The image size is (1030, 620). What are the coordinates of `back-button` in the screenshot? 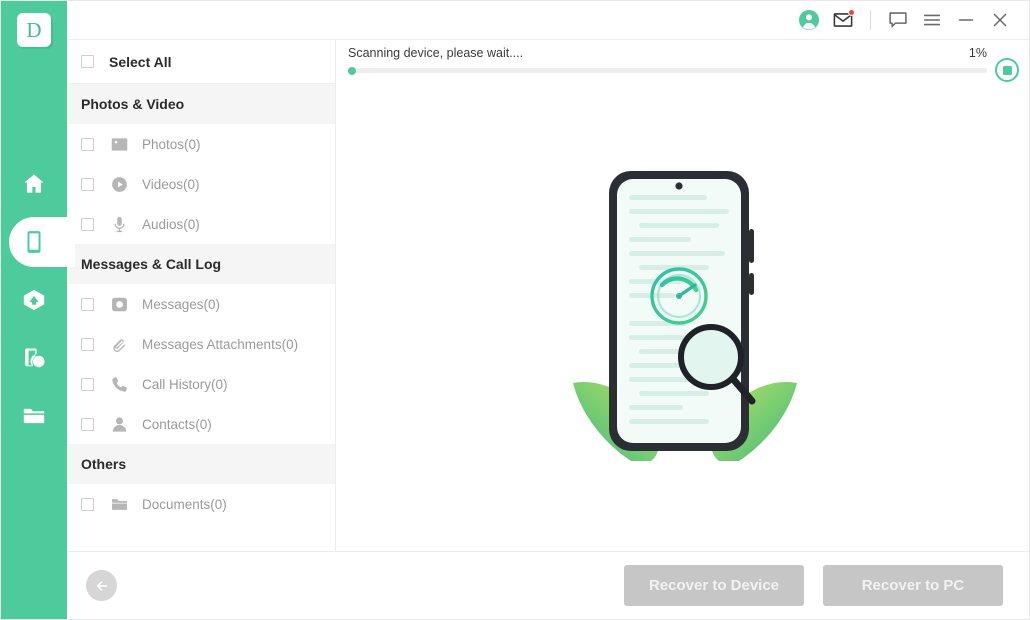 It's located at (101, 585).